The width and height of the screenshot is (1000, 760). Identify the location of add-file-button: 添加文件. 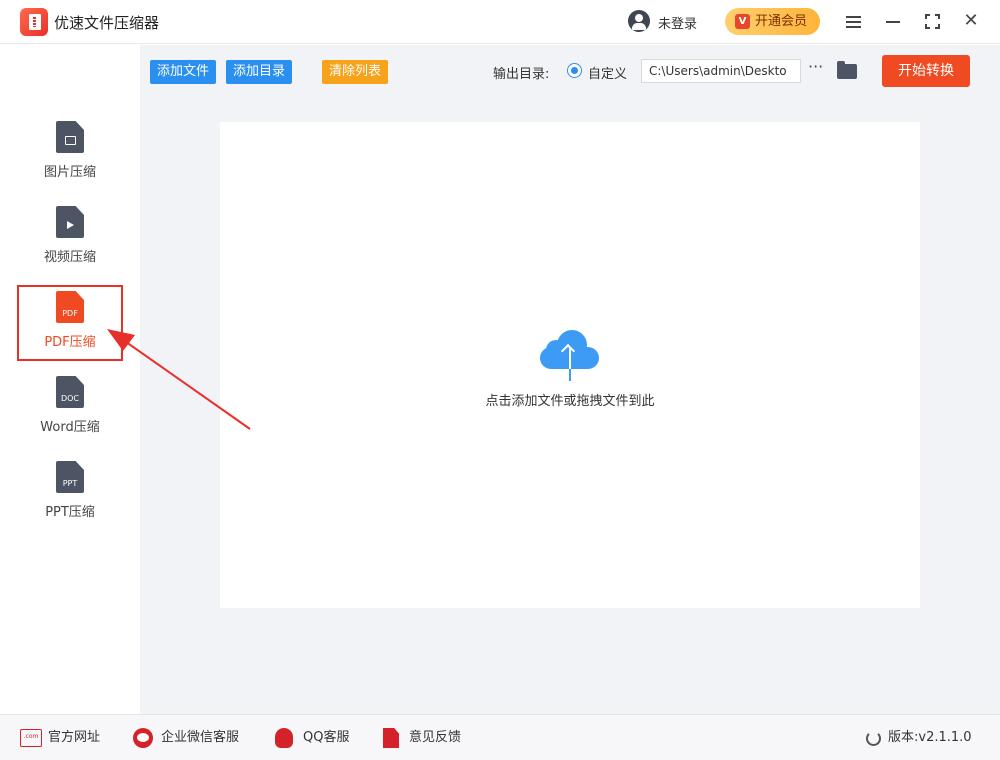
(183, 72).